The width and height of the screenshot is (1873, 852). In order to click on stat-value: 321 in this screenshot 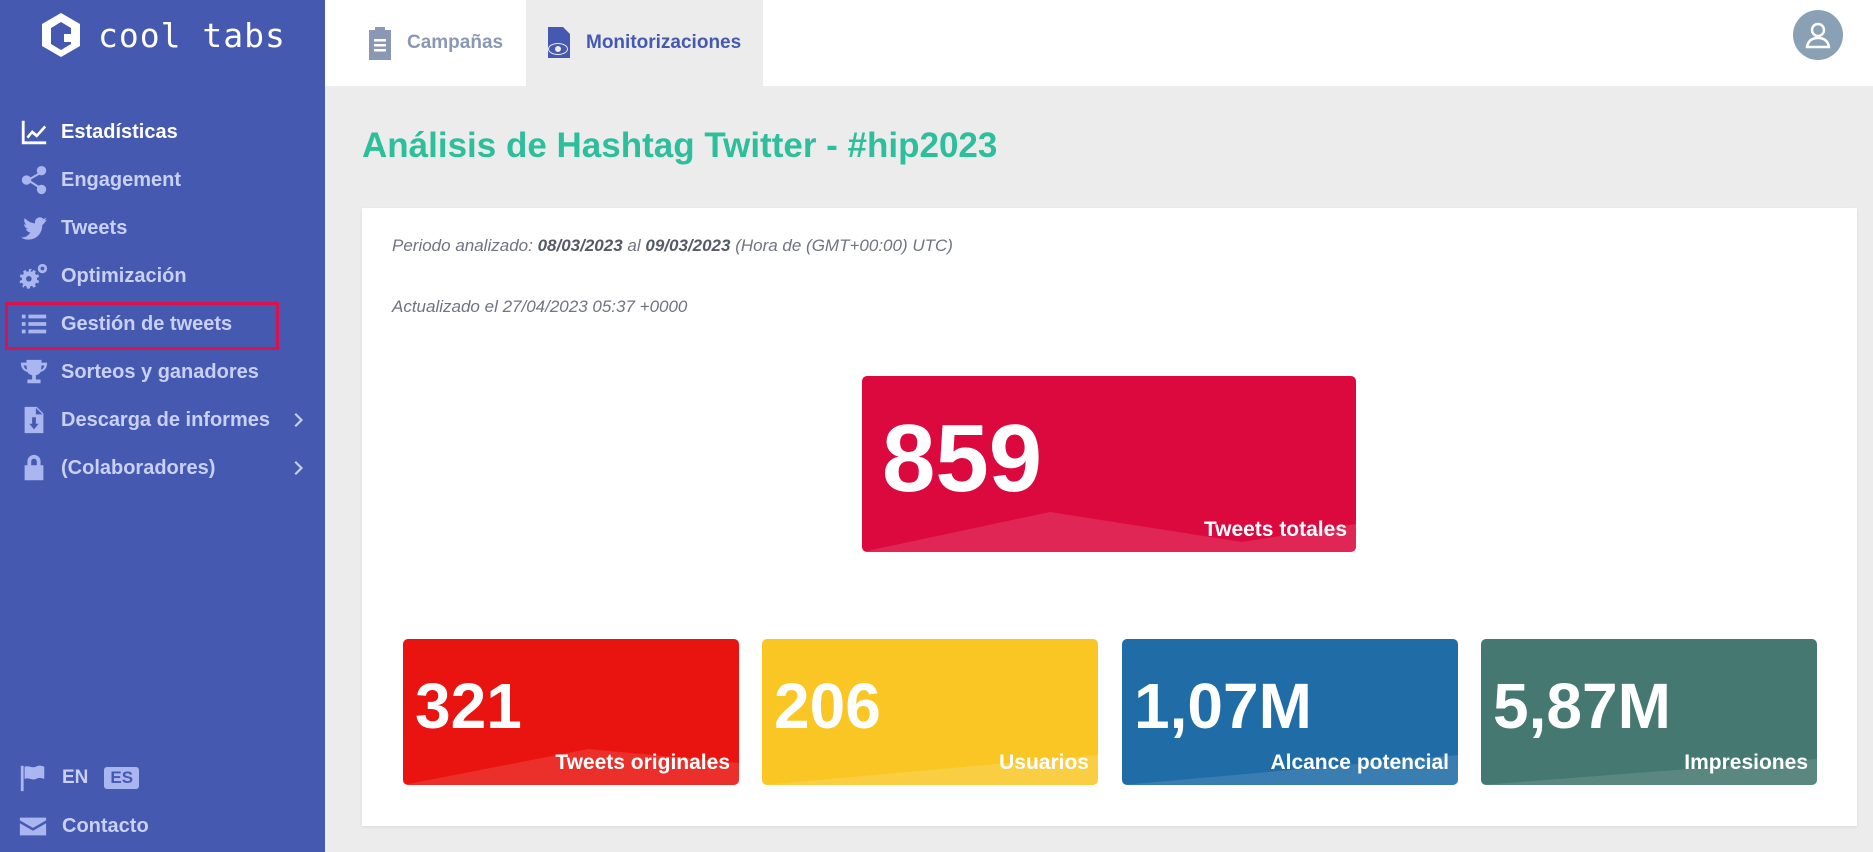, I will do `click(468, 706)`.